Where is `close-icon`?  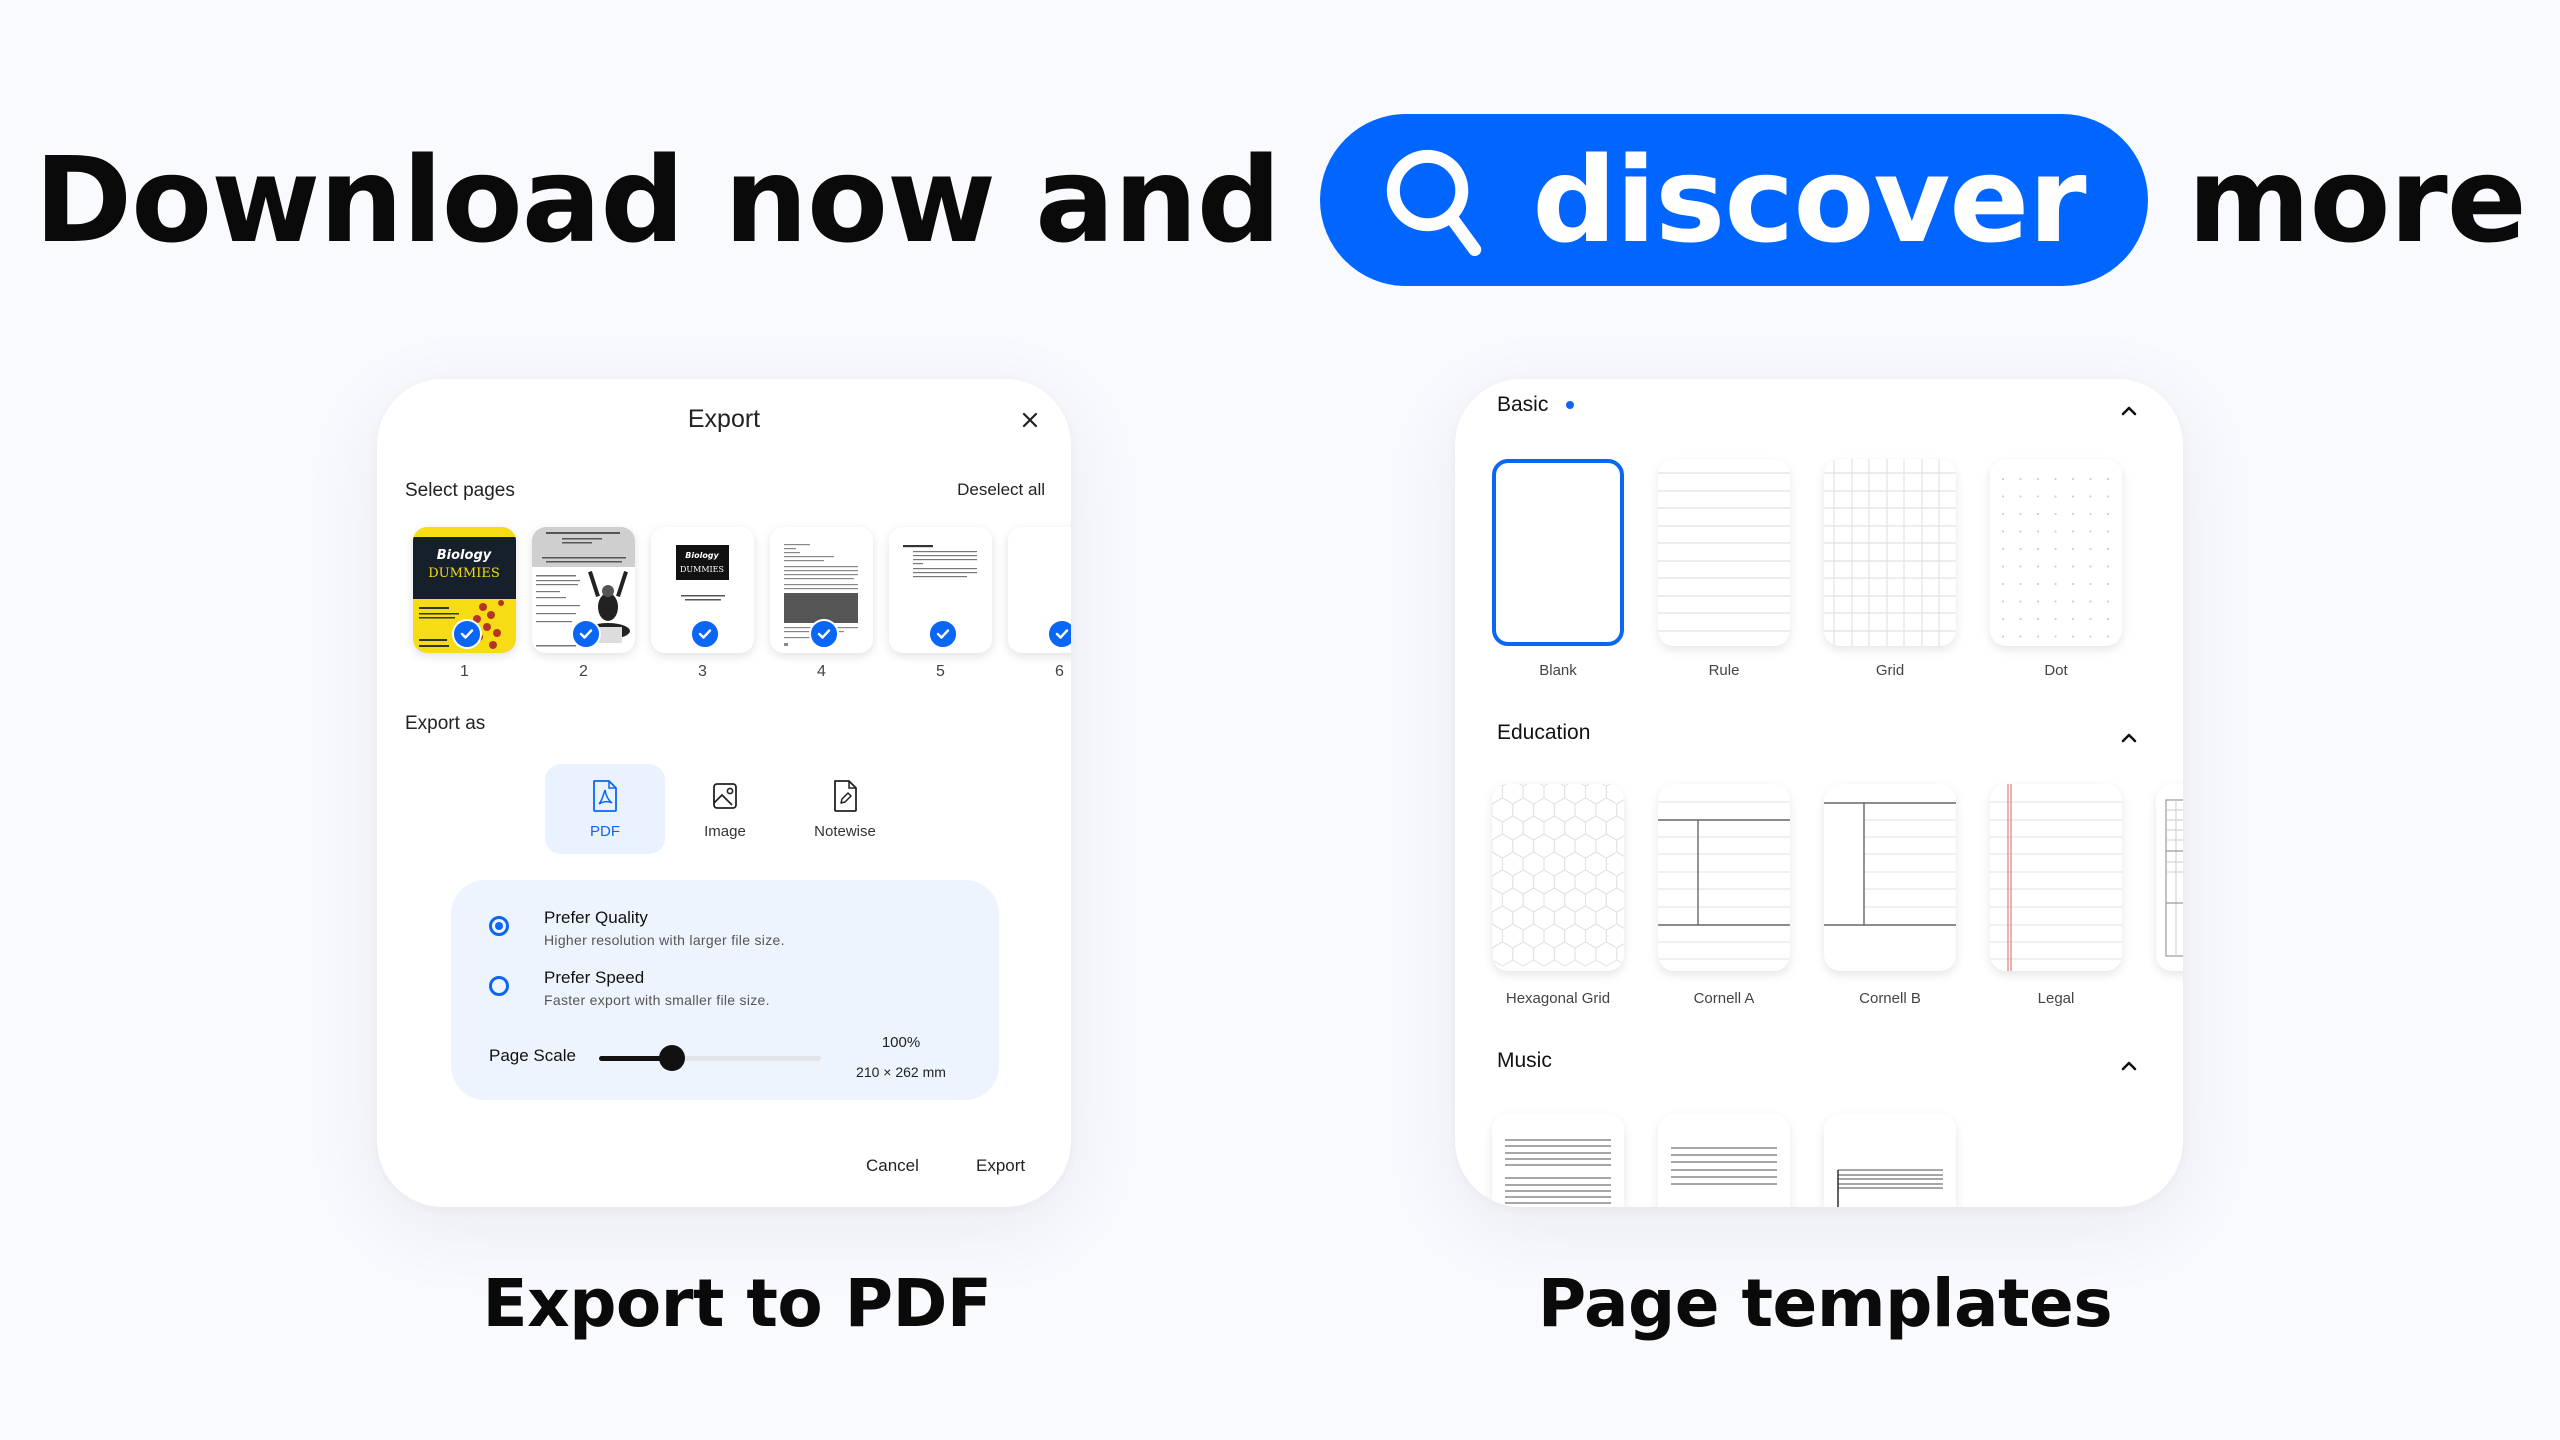 close-icon is located at coordinates (1030, 420).